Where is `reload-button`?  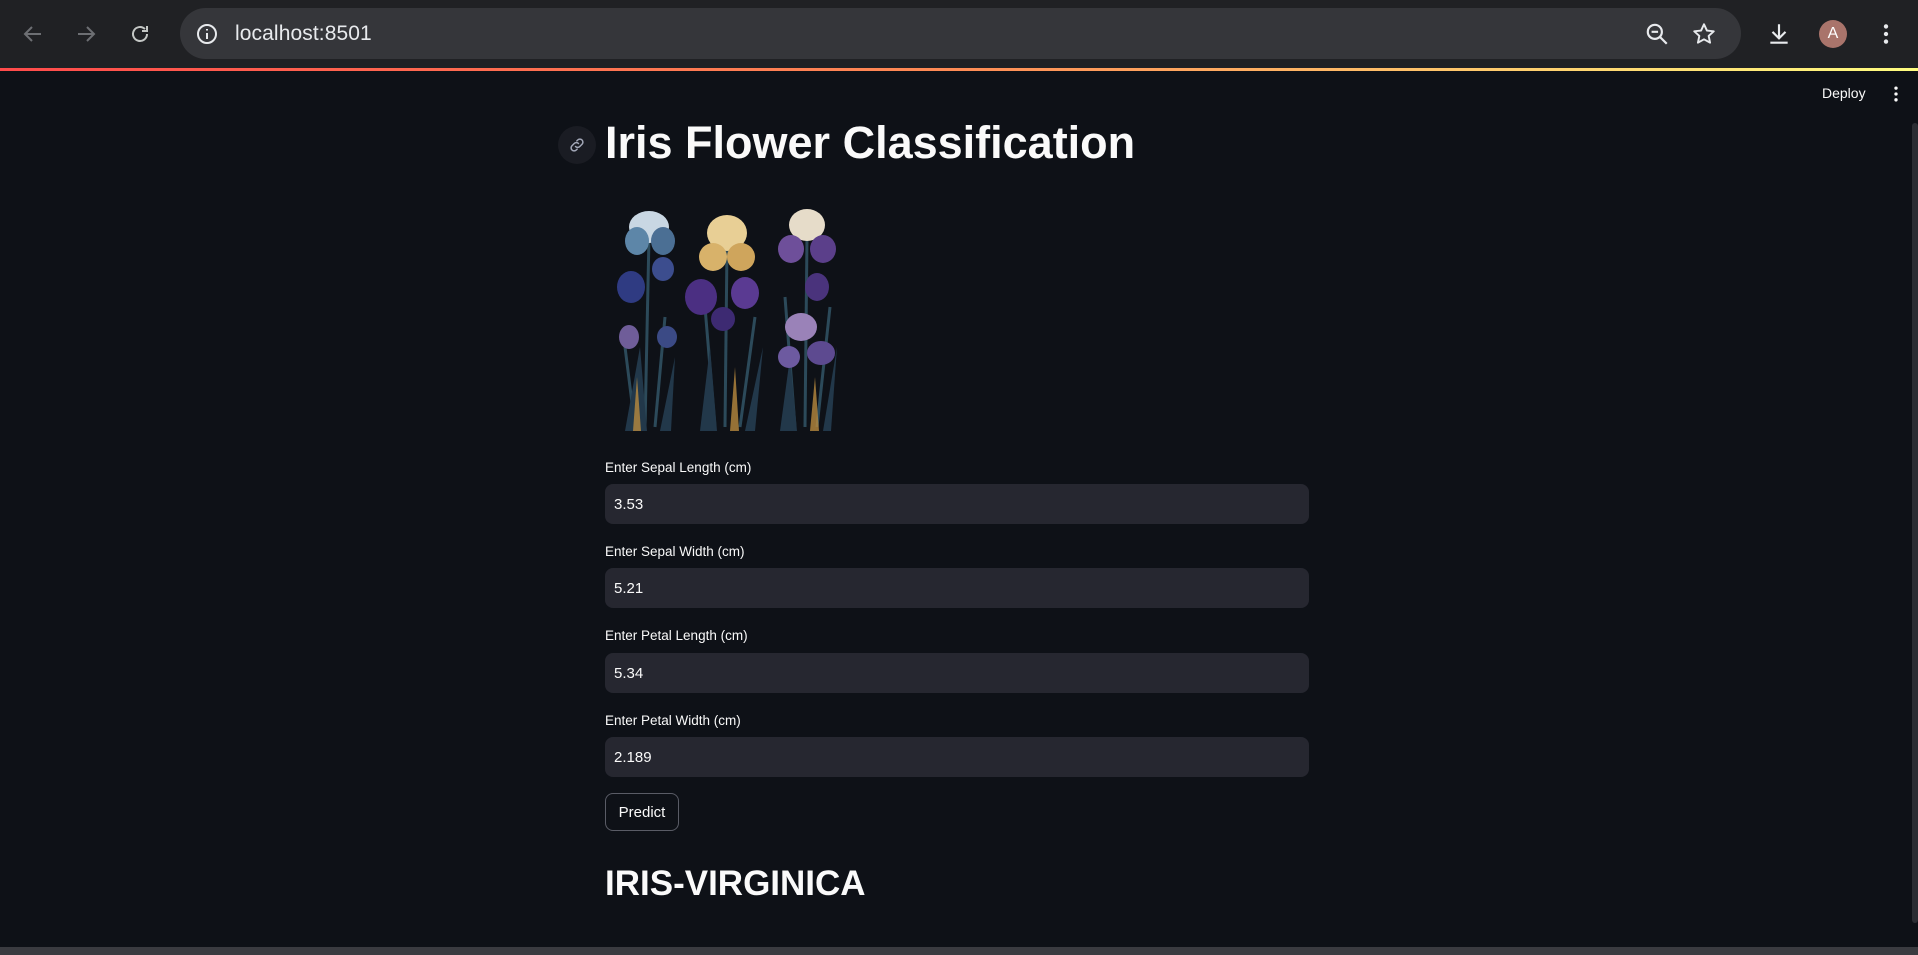
reload-button is located at coordinates (140, 34).